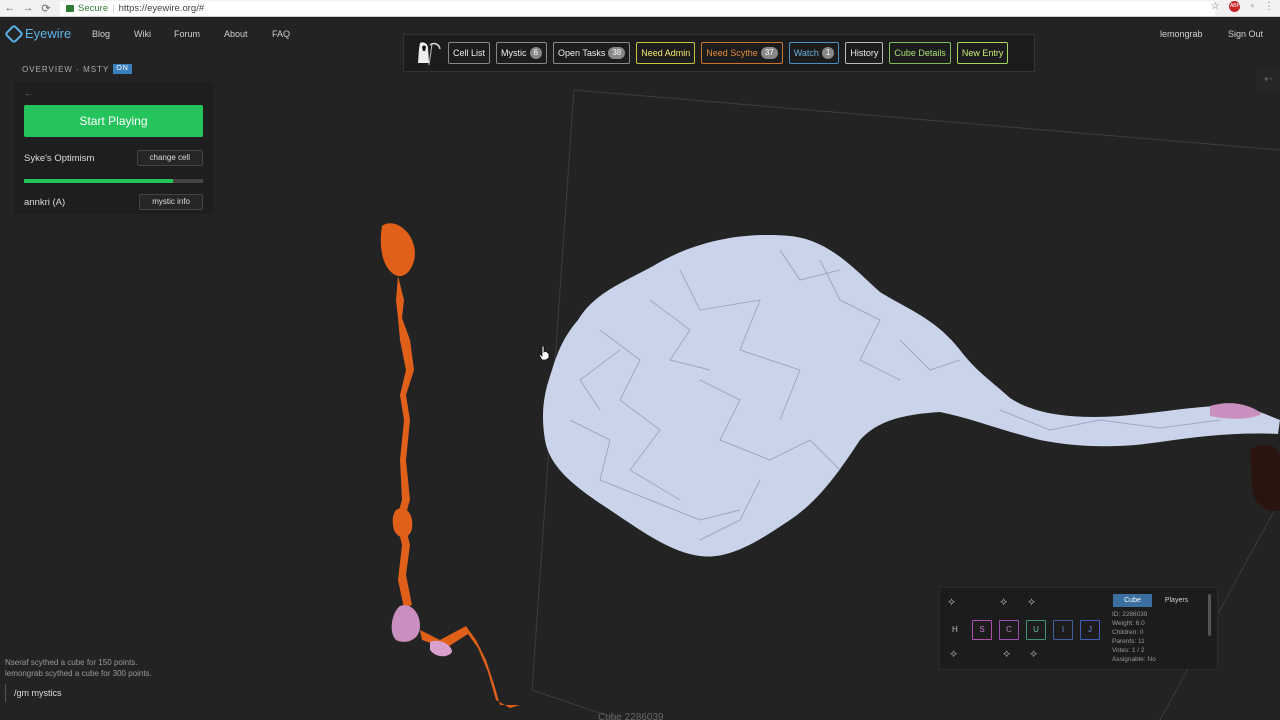 This screenshot has height=720, width=1280. I want to click on nav-link-blog: Blog, so click(101, 34).